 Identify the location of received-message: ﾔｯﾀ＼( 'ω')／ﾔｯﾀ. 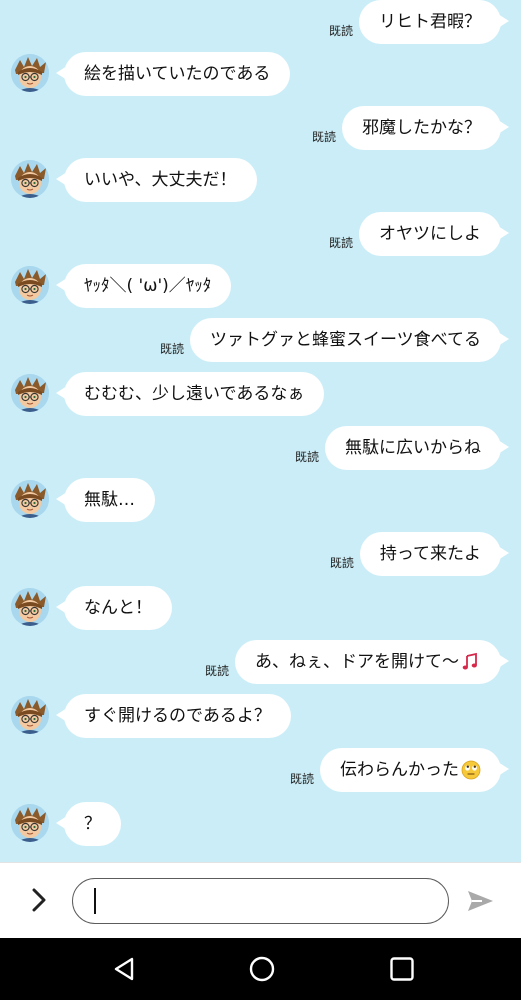
(260, 287).